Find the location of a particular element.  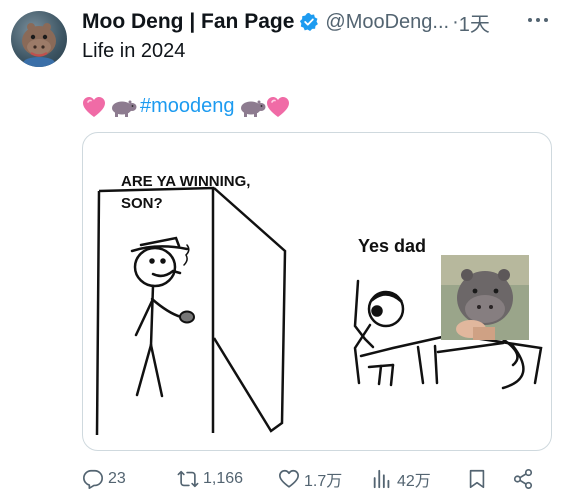

avatar is located at coordinates (39, 39).